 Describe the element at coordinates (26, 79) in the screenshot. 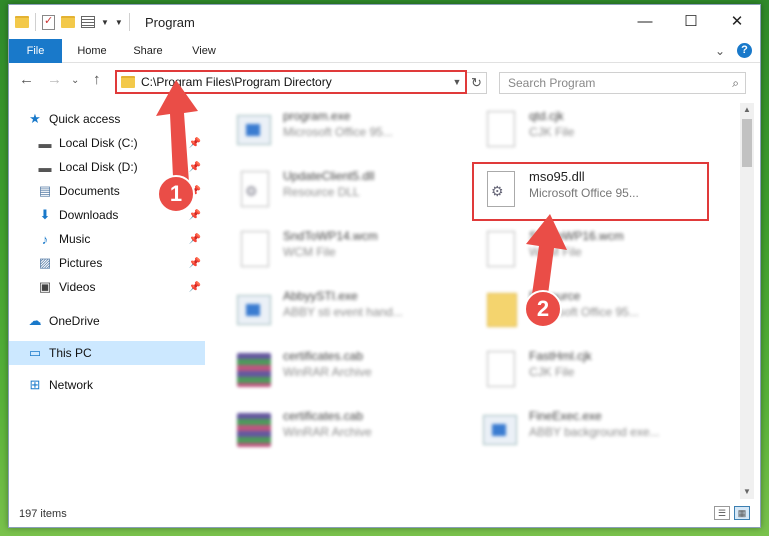

I see `back-button: ←` at that location.